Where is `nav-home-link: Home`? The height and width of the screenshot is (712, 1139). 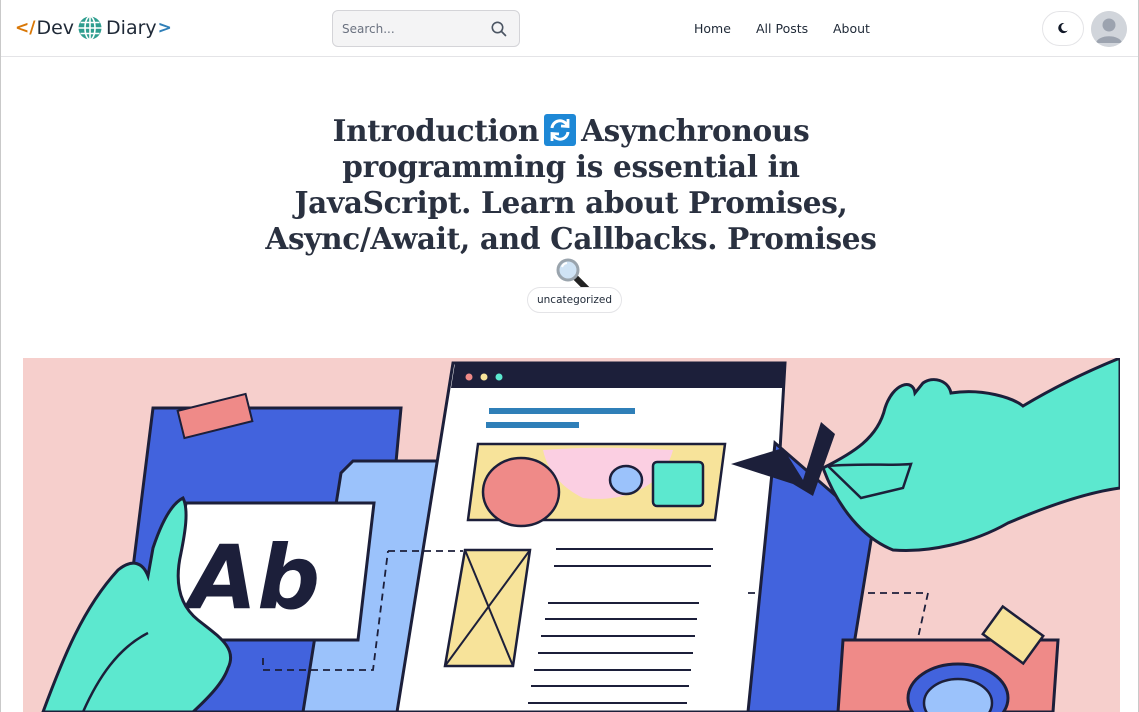 nav-home-link: Home is located at coordinates (712, 28).